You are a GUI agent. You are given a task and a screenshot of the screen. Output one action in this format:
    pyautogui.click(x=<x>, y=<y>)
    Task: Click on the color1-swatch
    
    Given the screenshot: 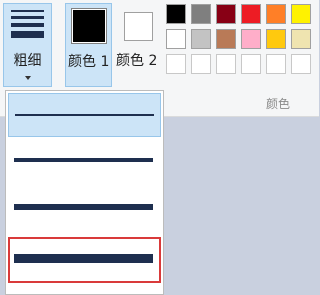 What is the action you would take?
    pyautogui.click(x=89, y=26)
    